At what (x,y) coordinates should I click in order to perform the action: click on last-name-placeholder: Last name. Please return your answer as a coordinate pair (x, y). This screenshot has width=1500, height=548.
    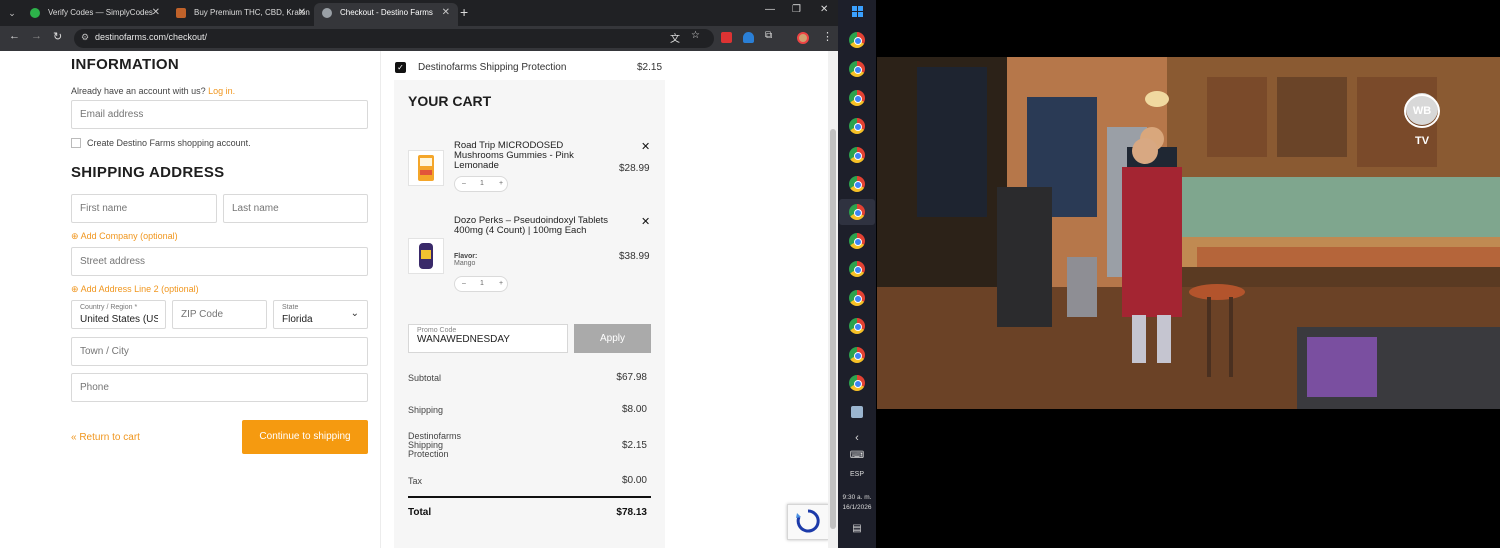
    Looking at the image, I should click on (255, 208).